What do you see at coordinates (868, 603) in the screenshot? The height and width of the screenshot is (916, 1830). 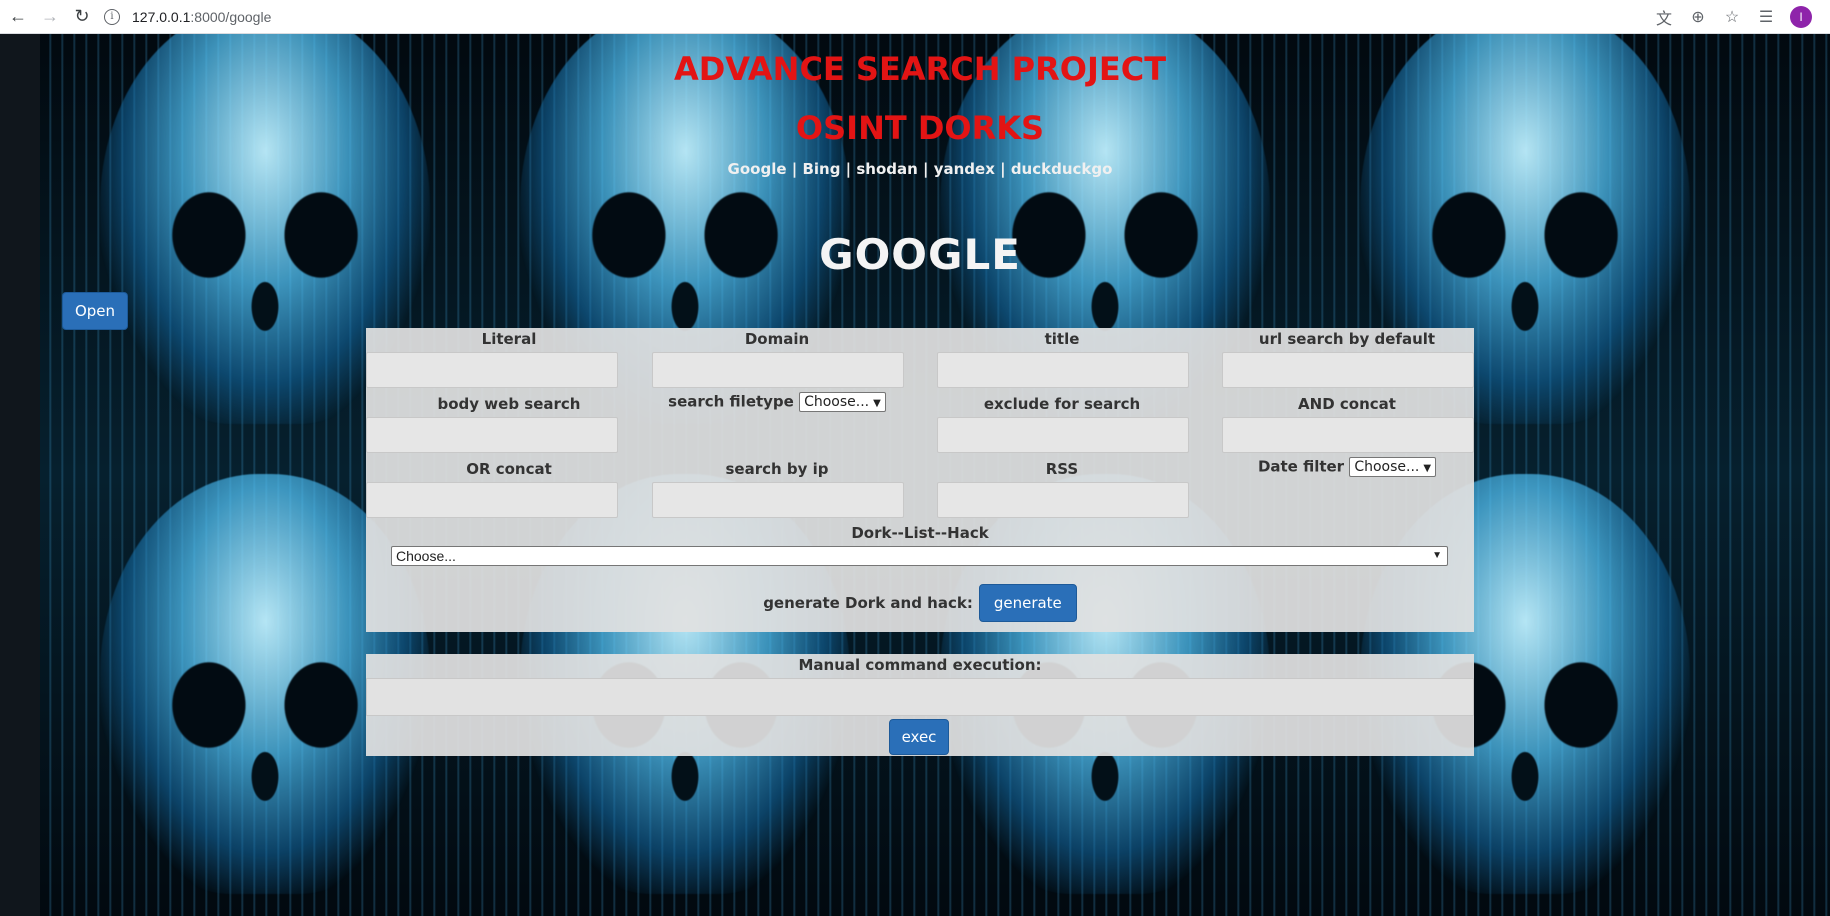 I see `generate-label: generate Dork and hack:` at bounding box center [868, 603].